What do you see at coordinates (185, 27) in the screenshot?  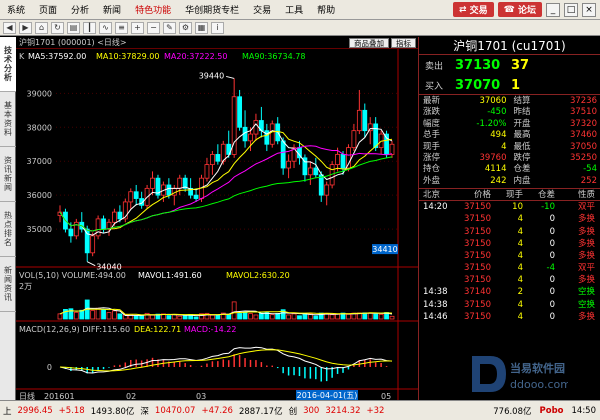 I see `settings-icon: ⚙` at bounding box center [185, 27].